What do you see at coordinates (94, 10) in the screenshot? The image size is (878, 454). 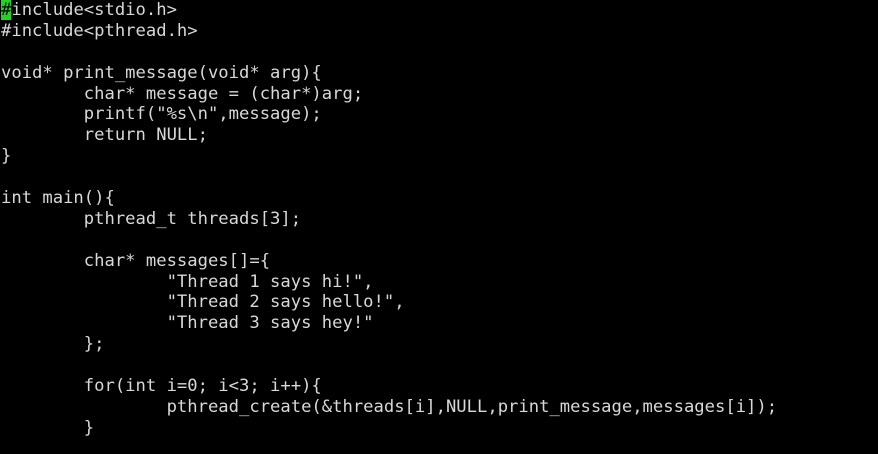 I see `code-line-text: include<stdio.h>` at bounding box center [94, 10].